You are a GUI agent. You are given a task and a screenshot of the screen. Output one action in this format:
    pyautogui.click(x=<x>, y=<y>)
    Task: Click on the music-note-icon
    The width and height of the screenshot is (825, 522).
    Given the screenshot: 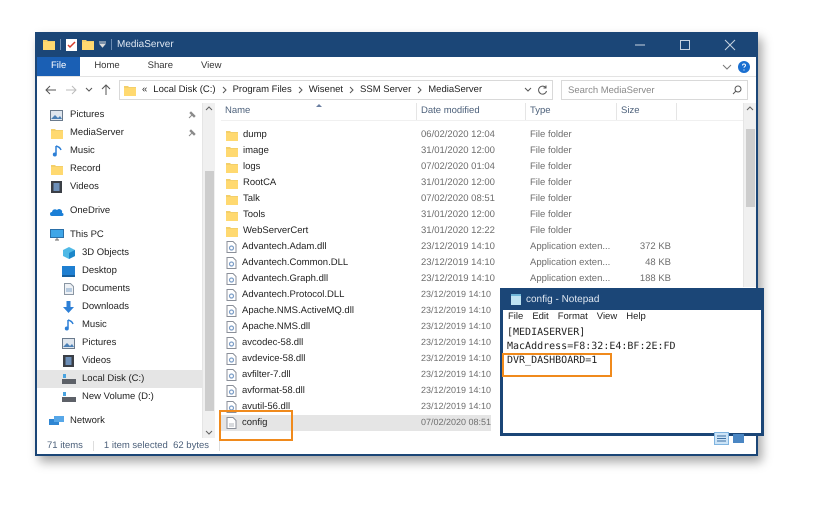 What is the action you would take?
    pyautogui.click(x=57, y=151)
    